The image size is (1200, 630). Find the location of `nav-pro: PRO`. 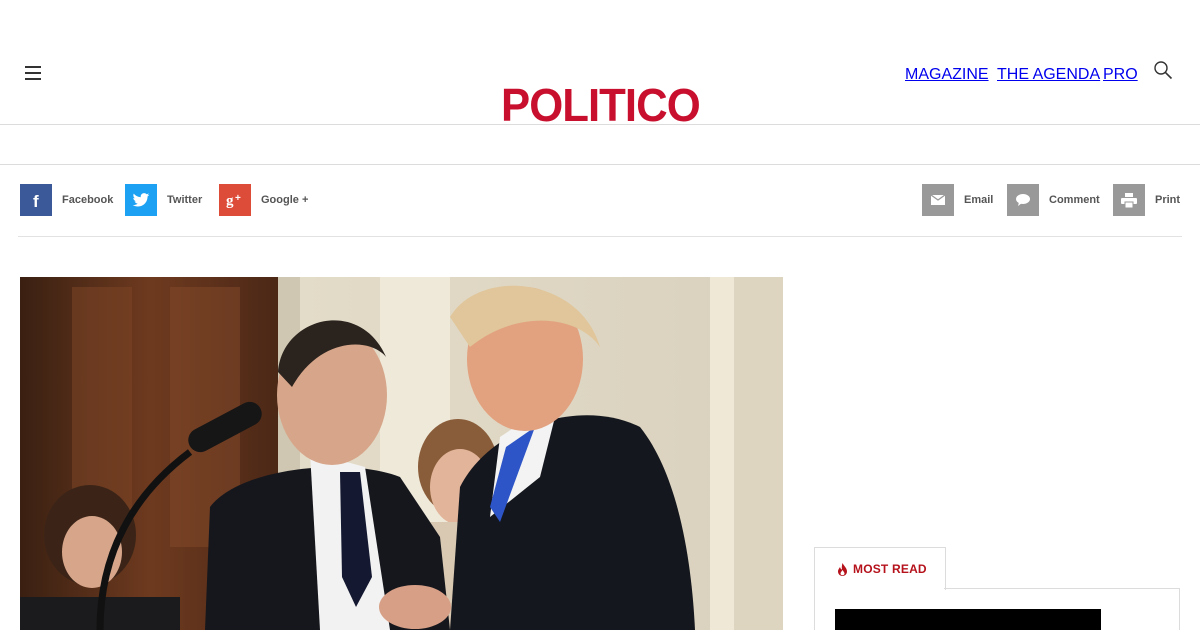

nav-pro: PRO is located at coordinates (1120, 75).